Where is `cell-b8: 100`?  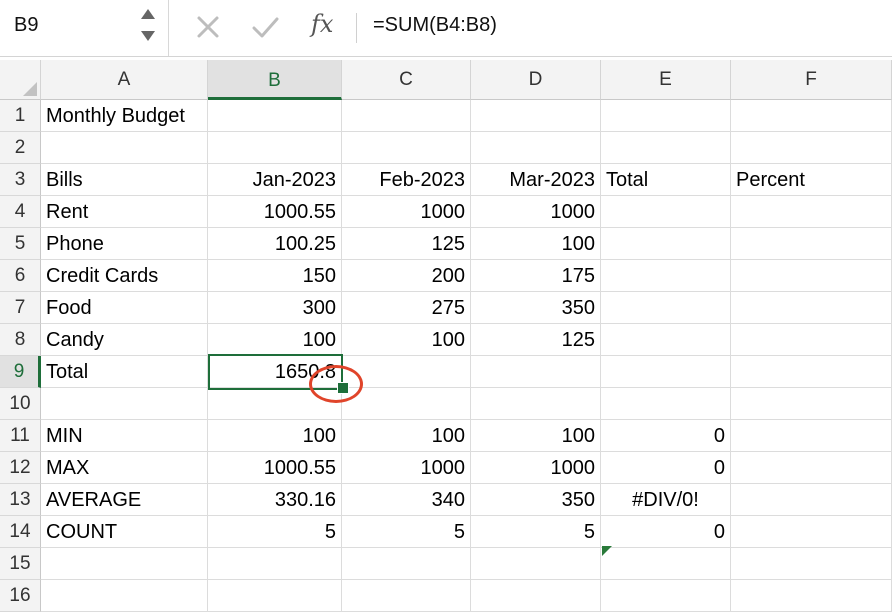
cell-b8: 100 is located at coordinates (275, 340).